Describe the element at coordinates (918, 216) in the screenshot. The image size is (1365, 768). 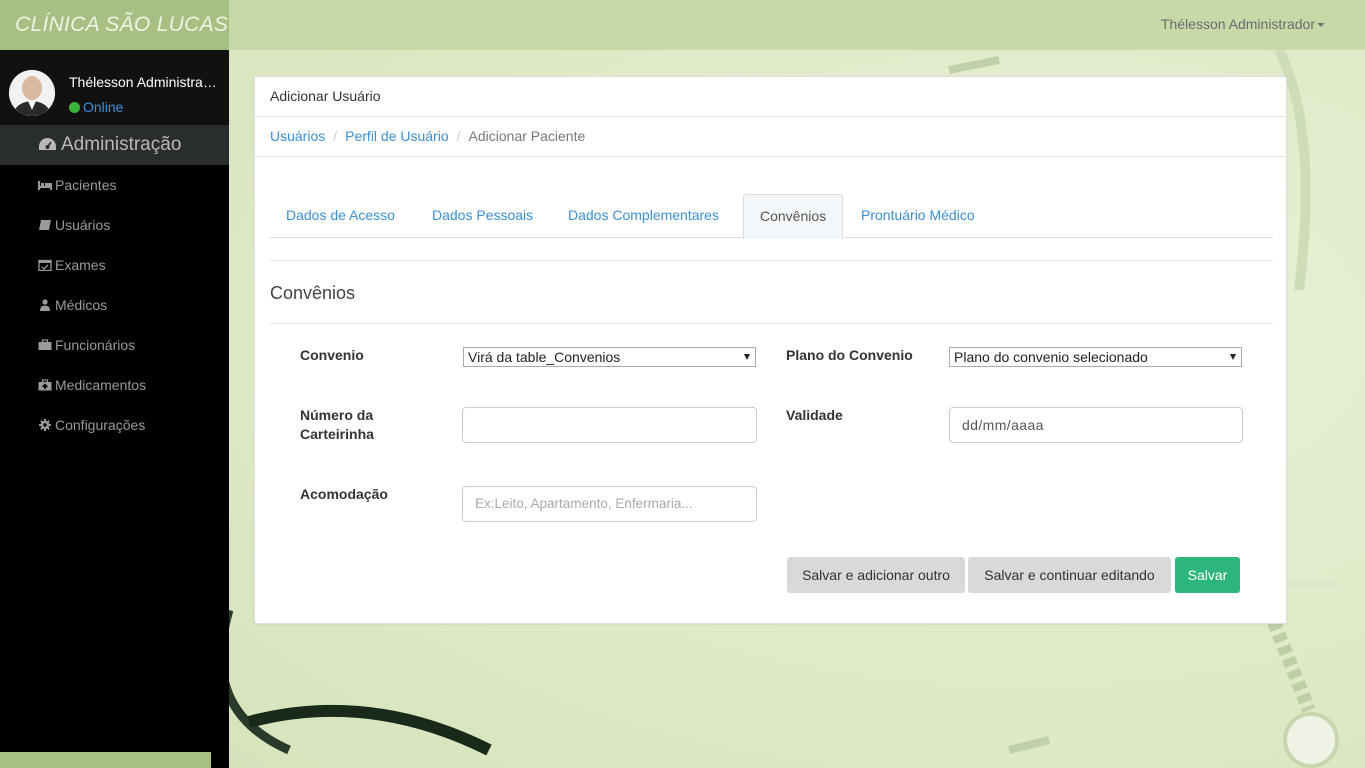
I see `tab-prontuario-medico: Prontuário Médico` at that location.